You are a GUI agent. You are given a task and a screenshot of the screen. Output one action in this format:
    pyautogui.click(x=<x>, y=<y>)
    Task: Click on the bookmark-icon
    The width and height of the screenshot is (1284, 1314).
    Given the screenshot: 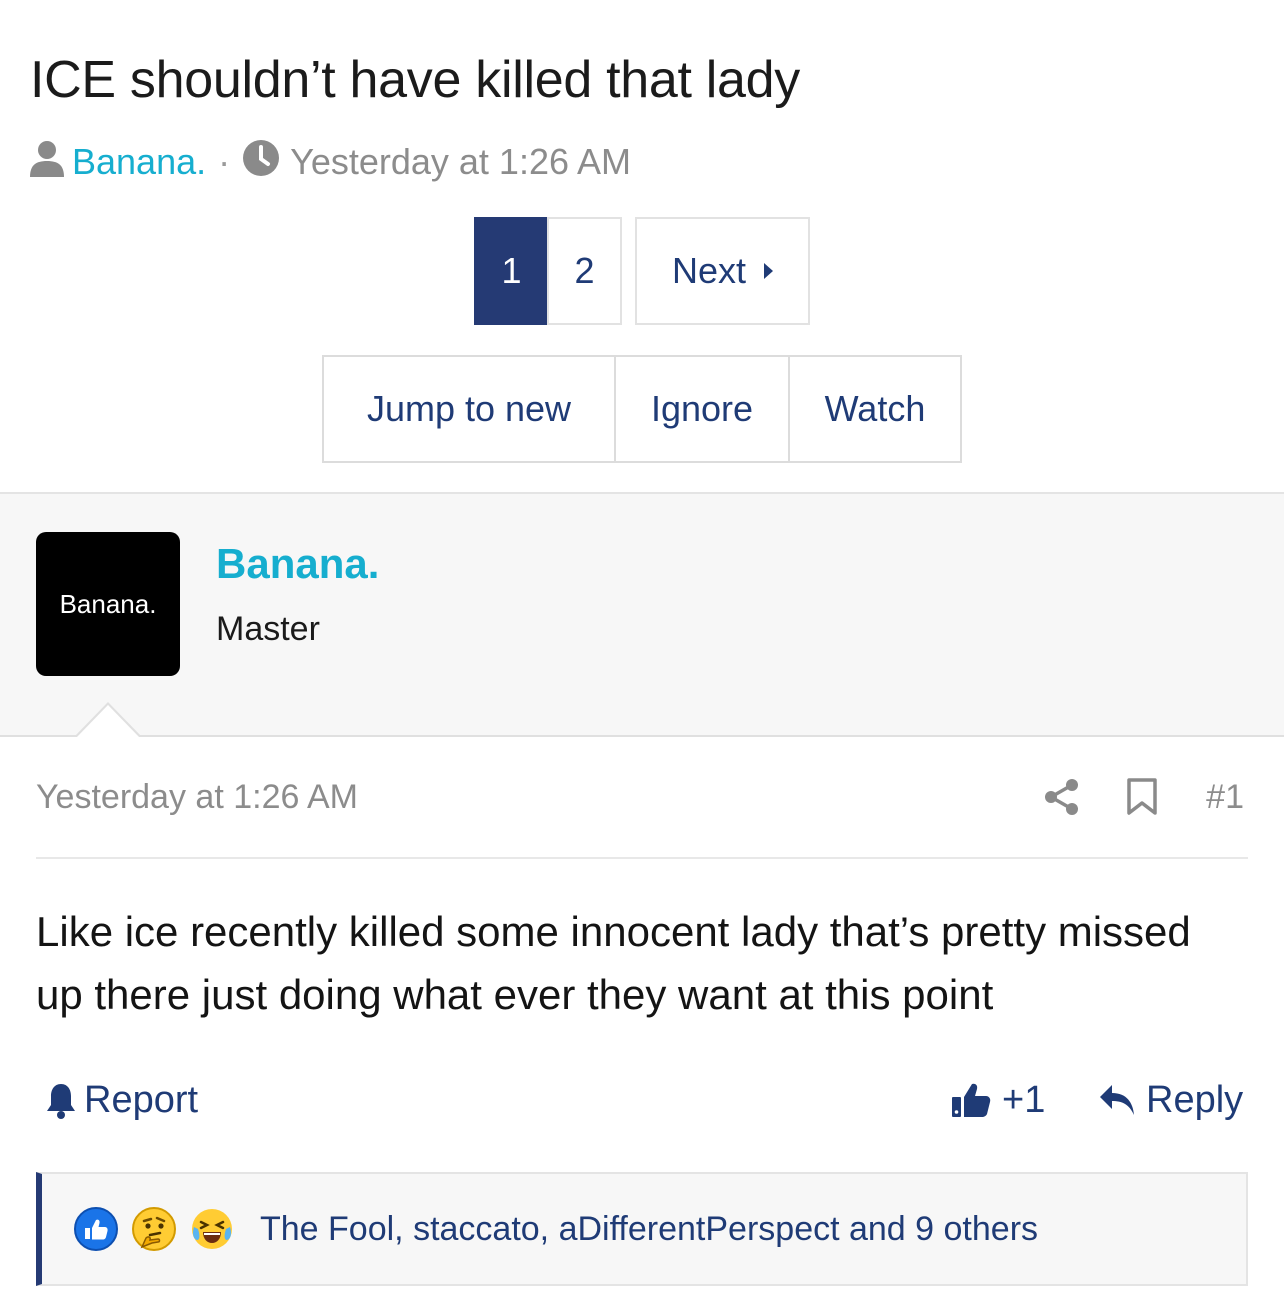 What is the action you would take?
    pyautogui.click(x=1142, y=799)
    